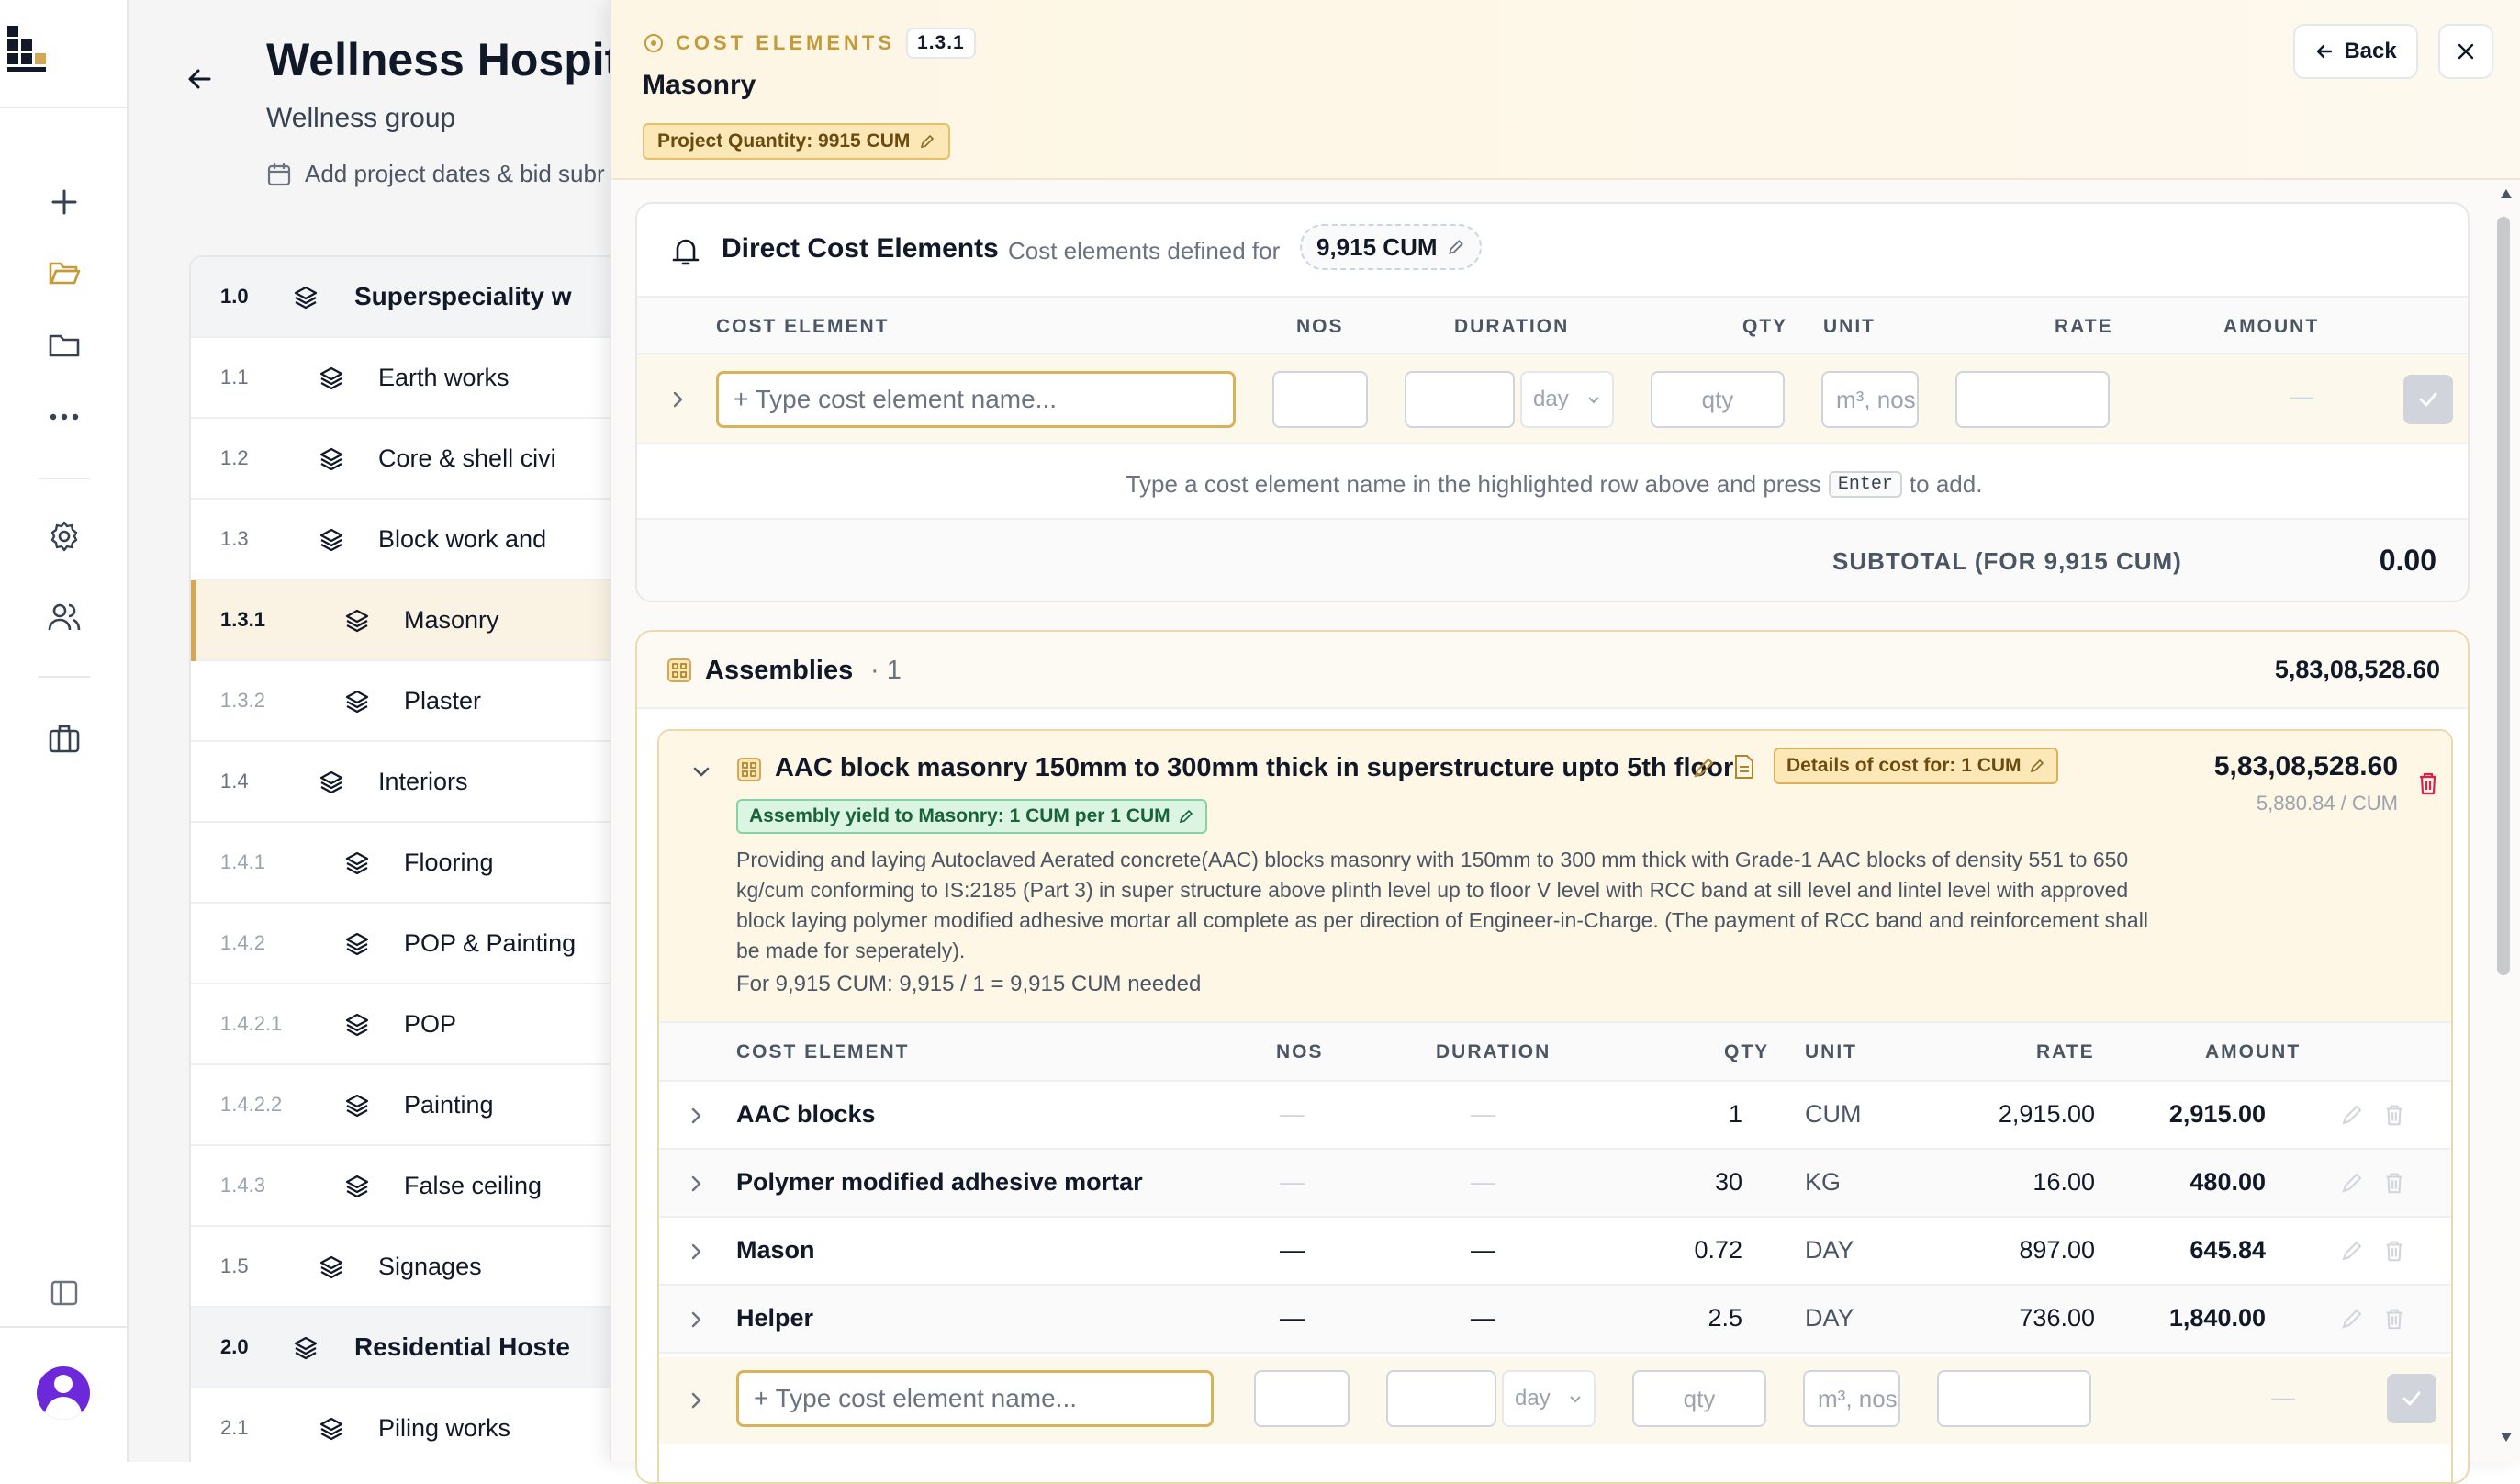  Describe the element at coordinates (64, 536) in the screenshot. I see `settings-icon` at that location.